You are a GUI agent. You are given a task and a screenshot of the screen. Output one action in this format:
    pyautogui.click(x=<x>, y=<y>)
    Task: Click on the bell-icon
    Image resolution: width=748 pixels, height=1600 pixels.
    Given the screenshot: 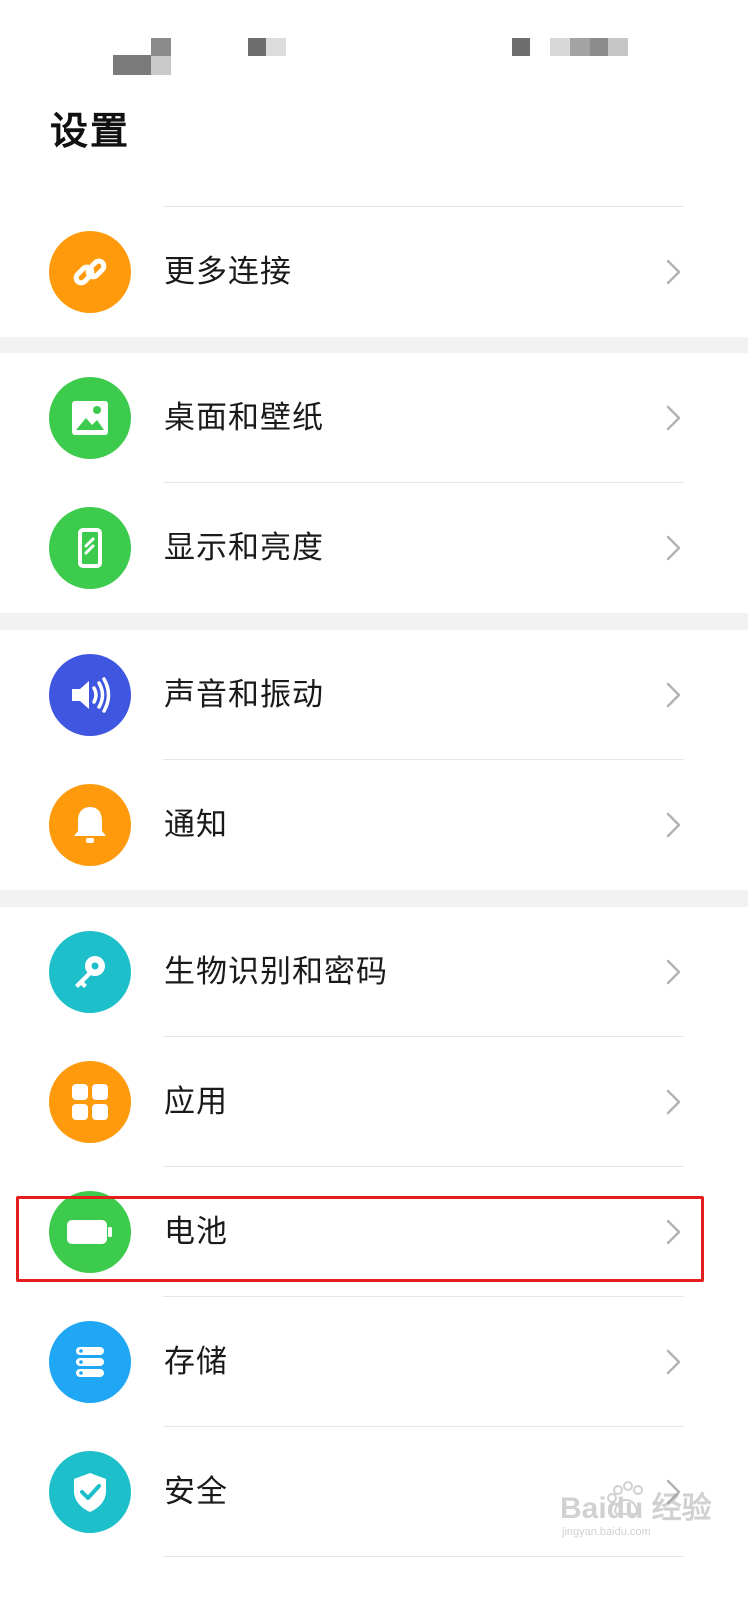 What is the action you would take?
    pyautogui.click(x=90, y=825)
    